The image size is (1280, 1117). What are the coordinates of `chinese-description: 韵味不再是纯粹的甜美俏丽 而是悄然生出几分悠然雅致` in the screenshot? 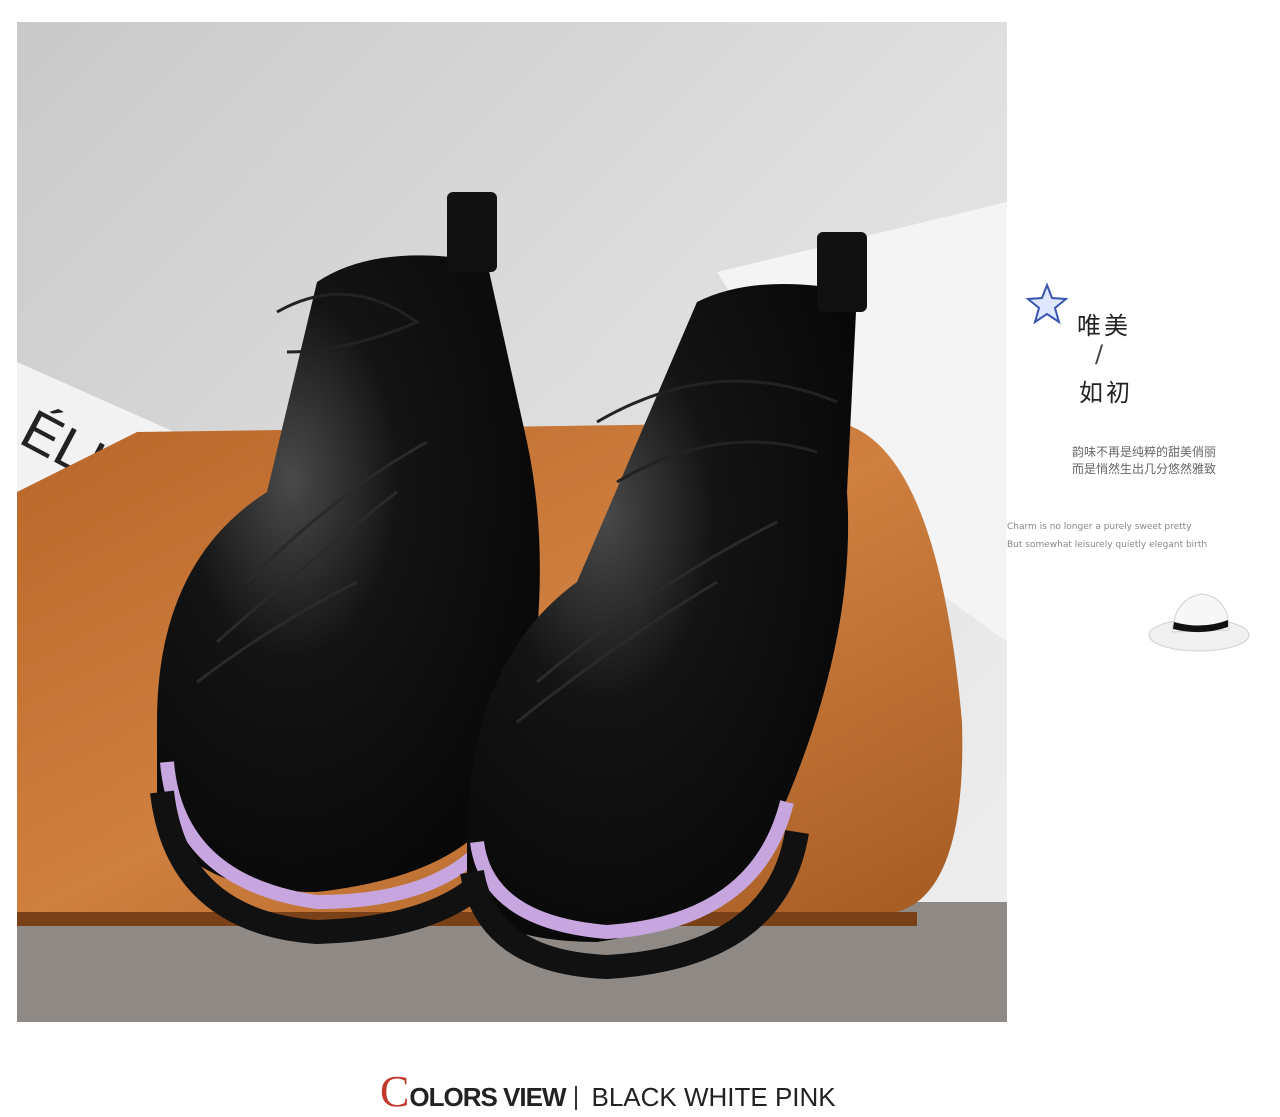 It's located at (1144, 461).